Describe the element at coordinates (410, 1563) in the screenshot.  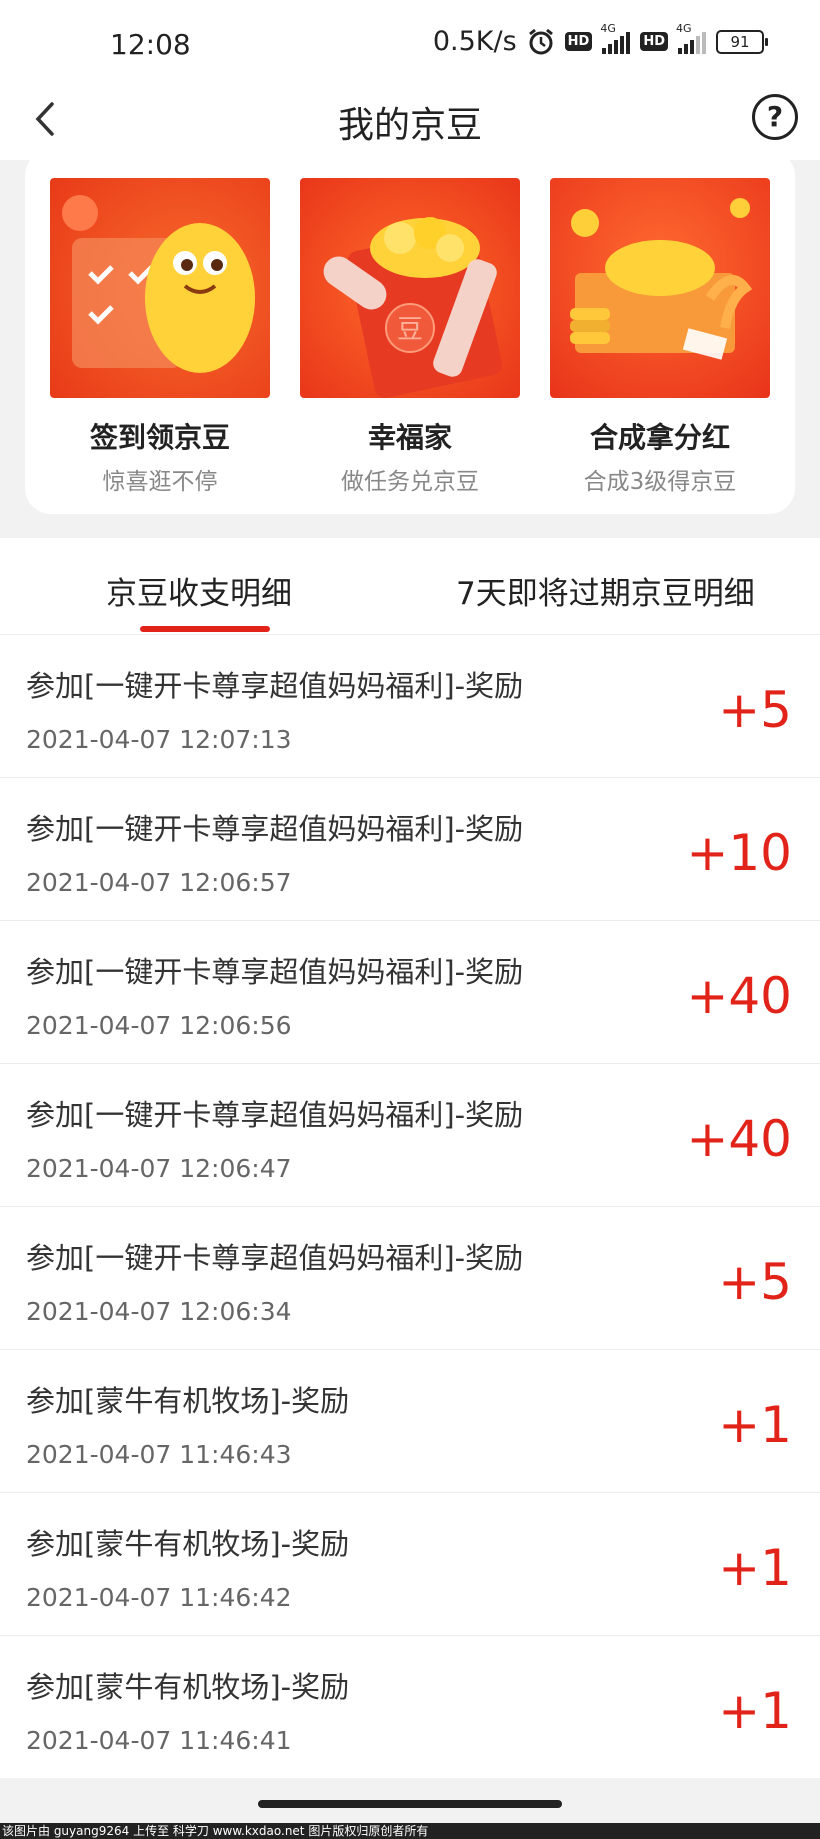
I see `list-item: 参加[蒙牛有机牧场]-奖励 2021-04-07 11:46:42 +1` at that location.